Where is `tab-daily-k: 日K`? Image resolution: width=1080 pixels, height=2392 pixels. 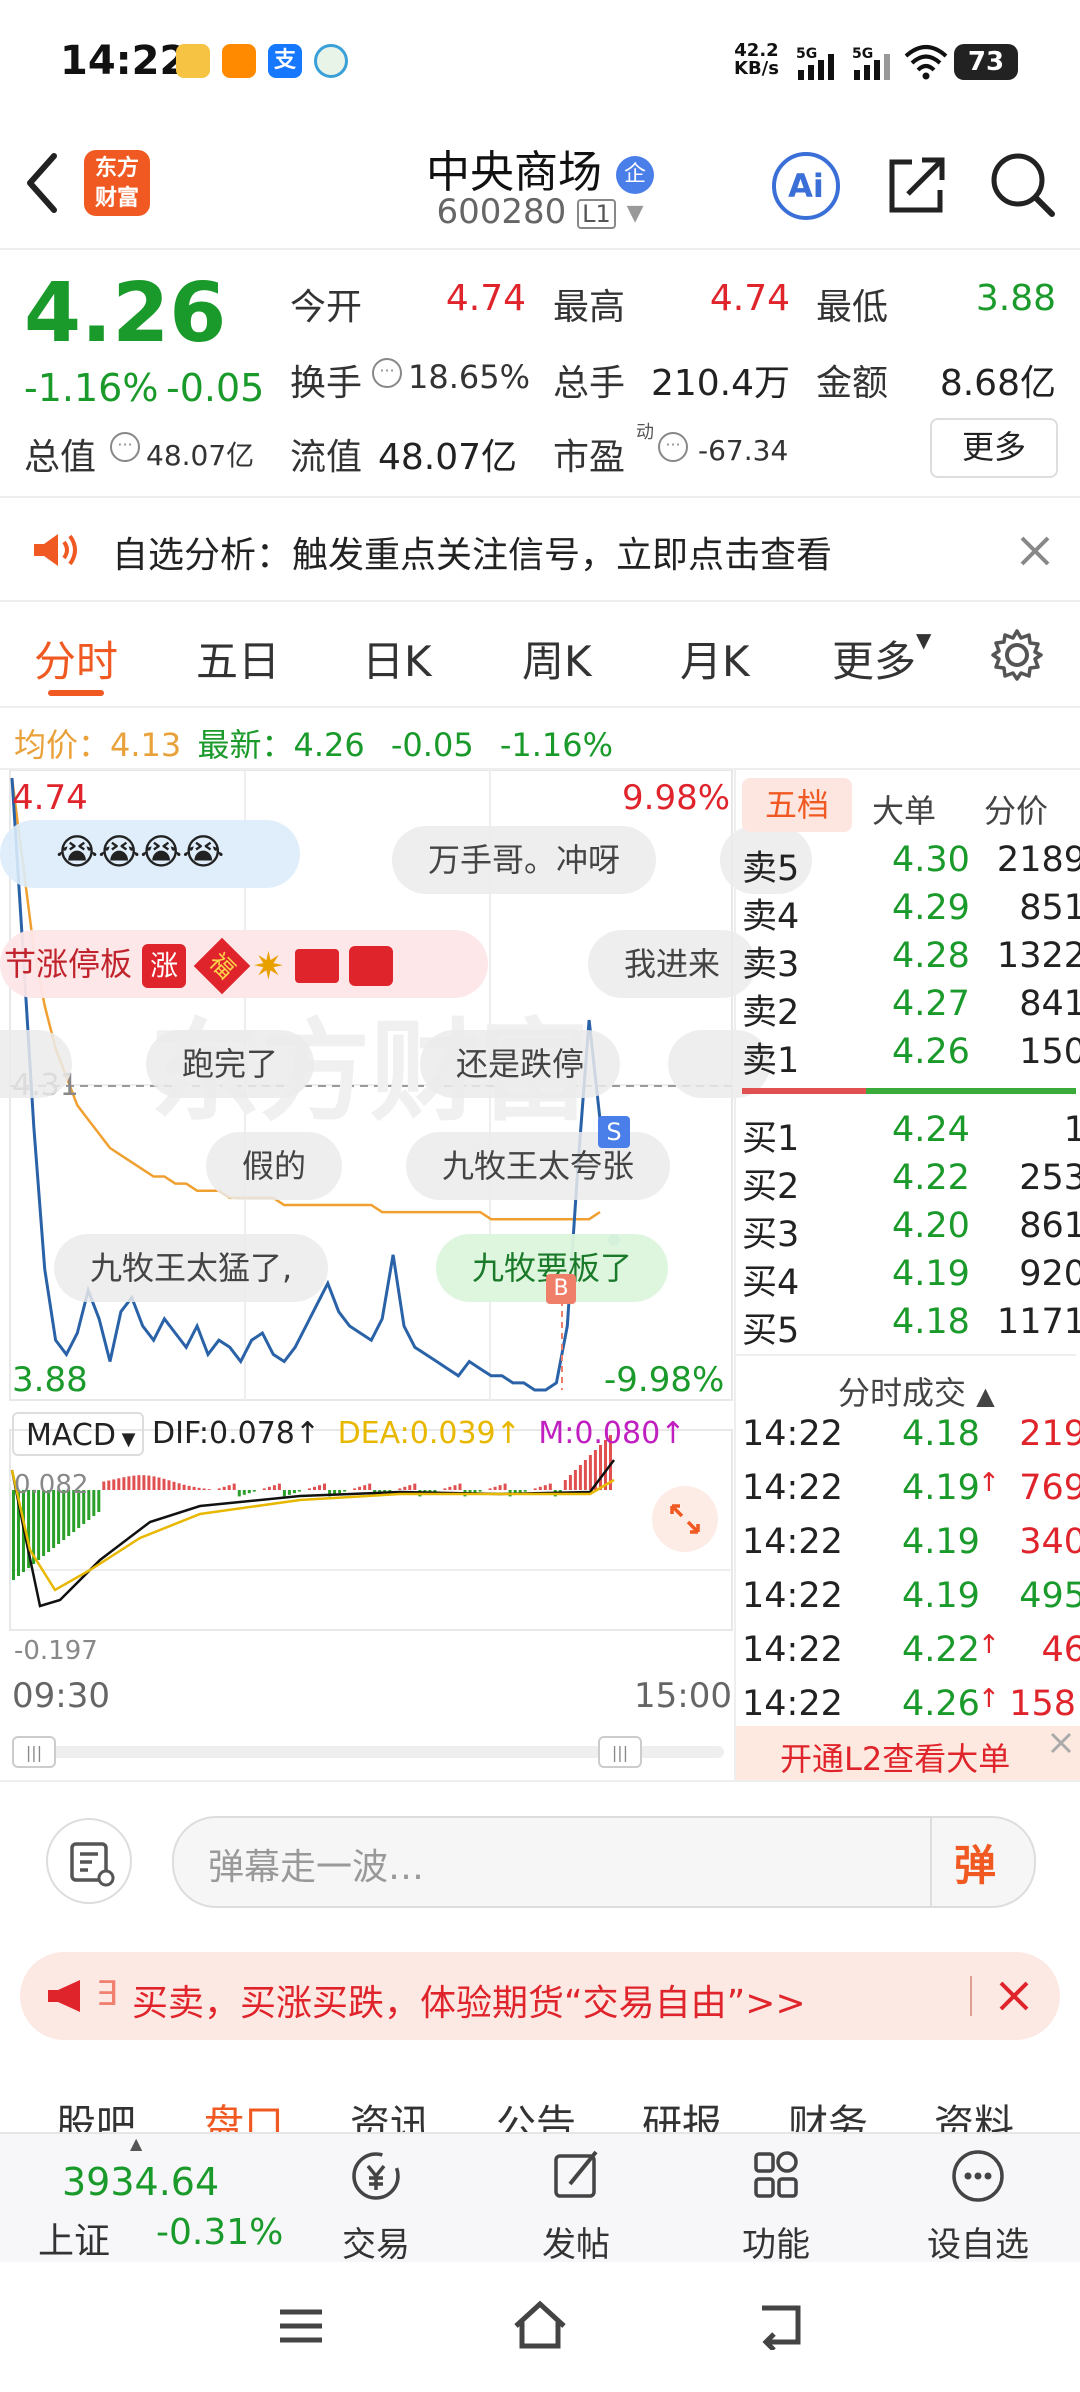 tab-daily-k: 日K is located at coordinates (397, 658).